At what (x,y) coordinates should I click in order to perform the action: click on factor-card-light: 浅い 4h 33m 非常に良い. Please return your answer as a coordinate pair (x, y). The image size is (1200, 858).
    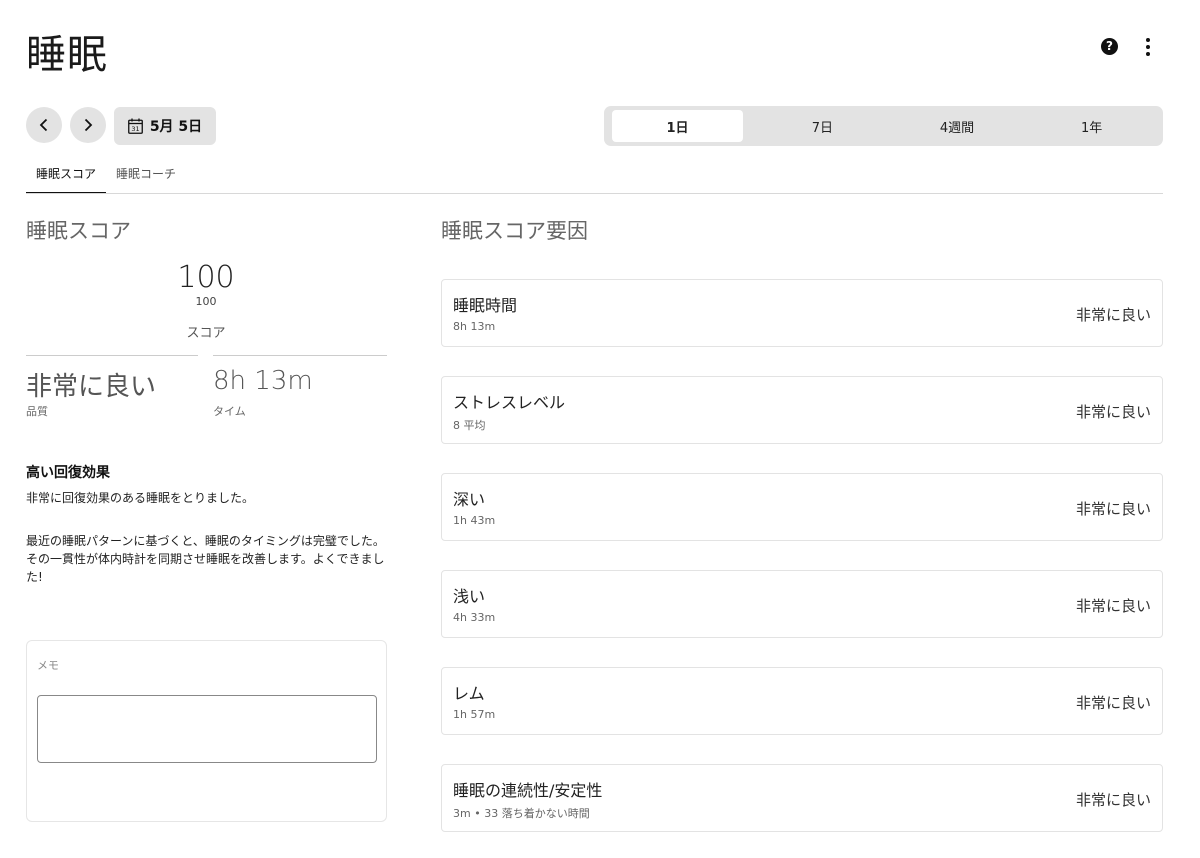
    Looking at the image, I should click on (802, 604).